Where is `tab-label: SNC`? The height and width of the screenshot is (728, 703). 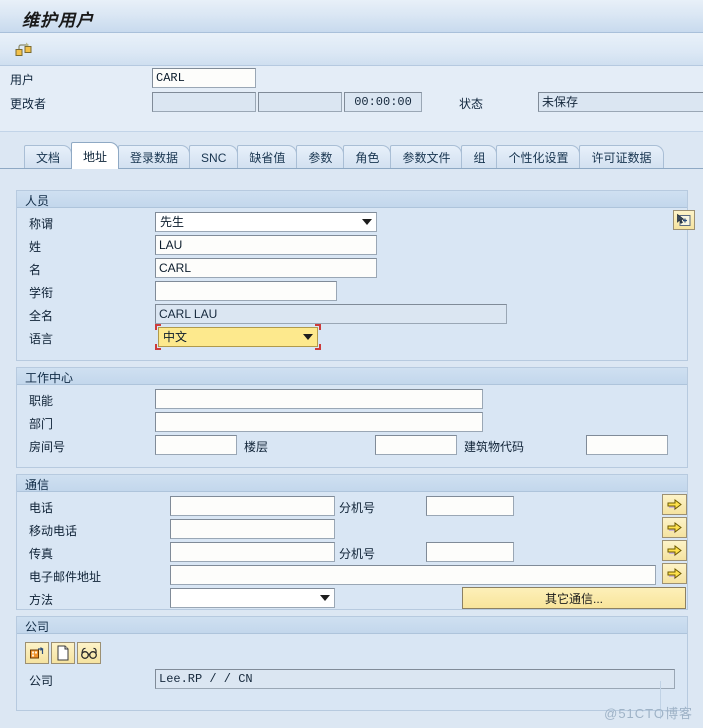
tab-label: SNC is located at coordinates (214, 157).